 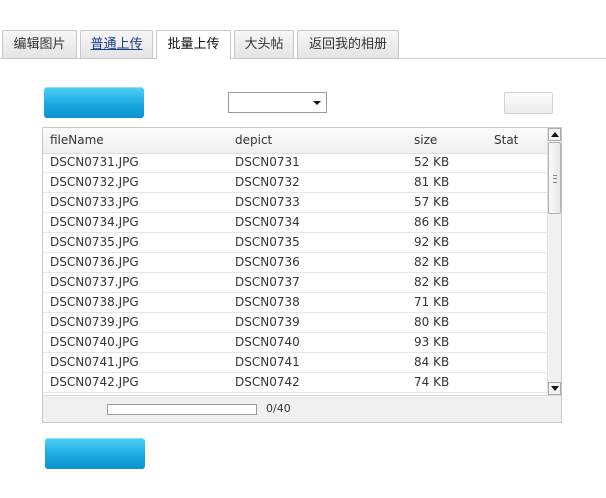 What do you see at coordinates (432, 222) in the screenshot?
I see `size-cell: 86 KB` at bounding box center [432, 222].